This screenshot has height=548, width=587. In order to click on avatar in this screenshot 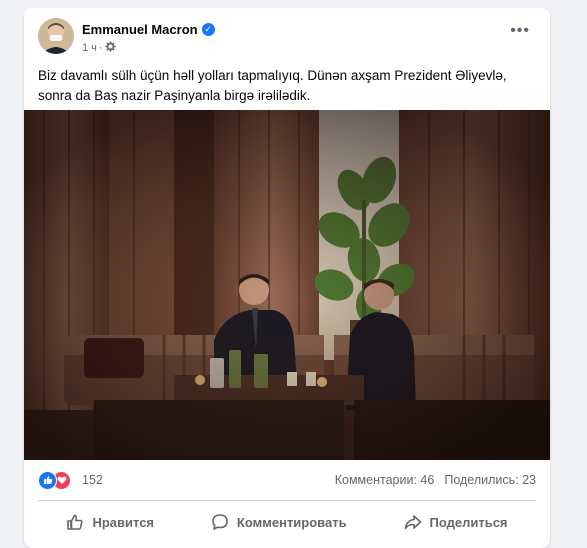, I will do `click(56, 36)`.